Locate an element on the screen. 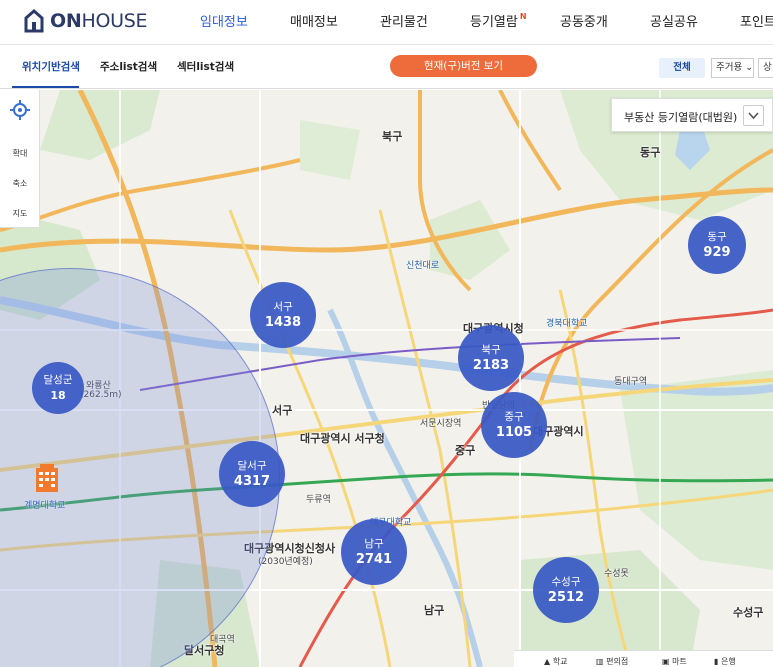 This screenshot has width=773, height=667. label-seomun-station: 서문시장역 is located at coordinates (441, 424).